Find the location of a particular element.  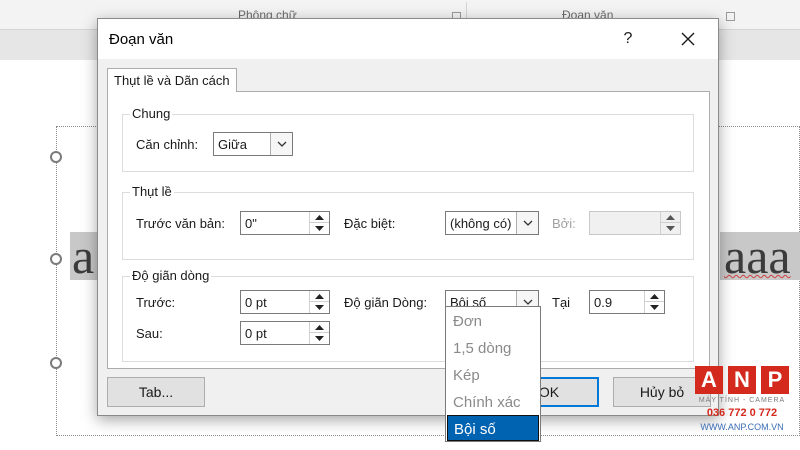

special-dropdown-button is located at coordinates (527, 223).